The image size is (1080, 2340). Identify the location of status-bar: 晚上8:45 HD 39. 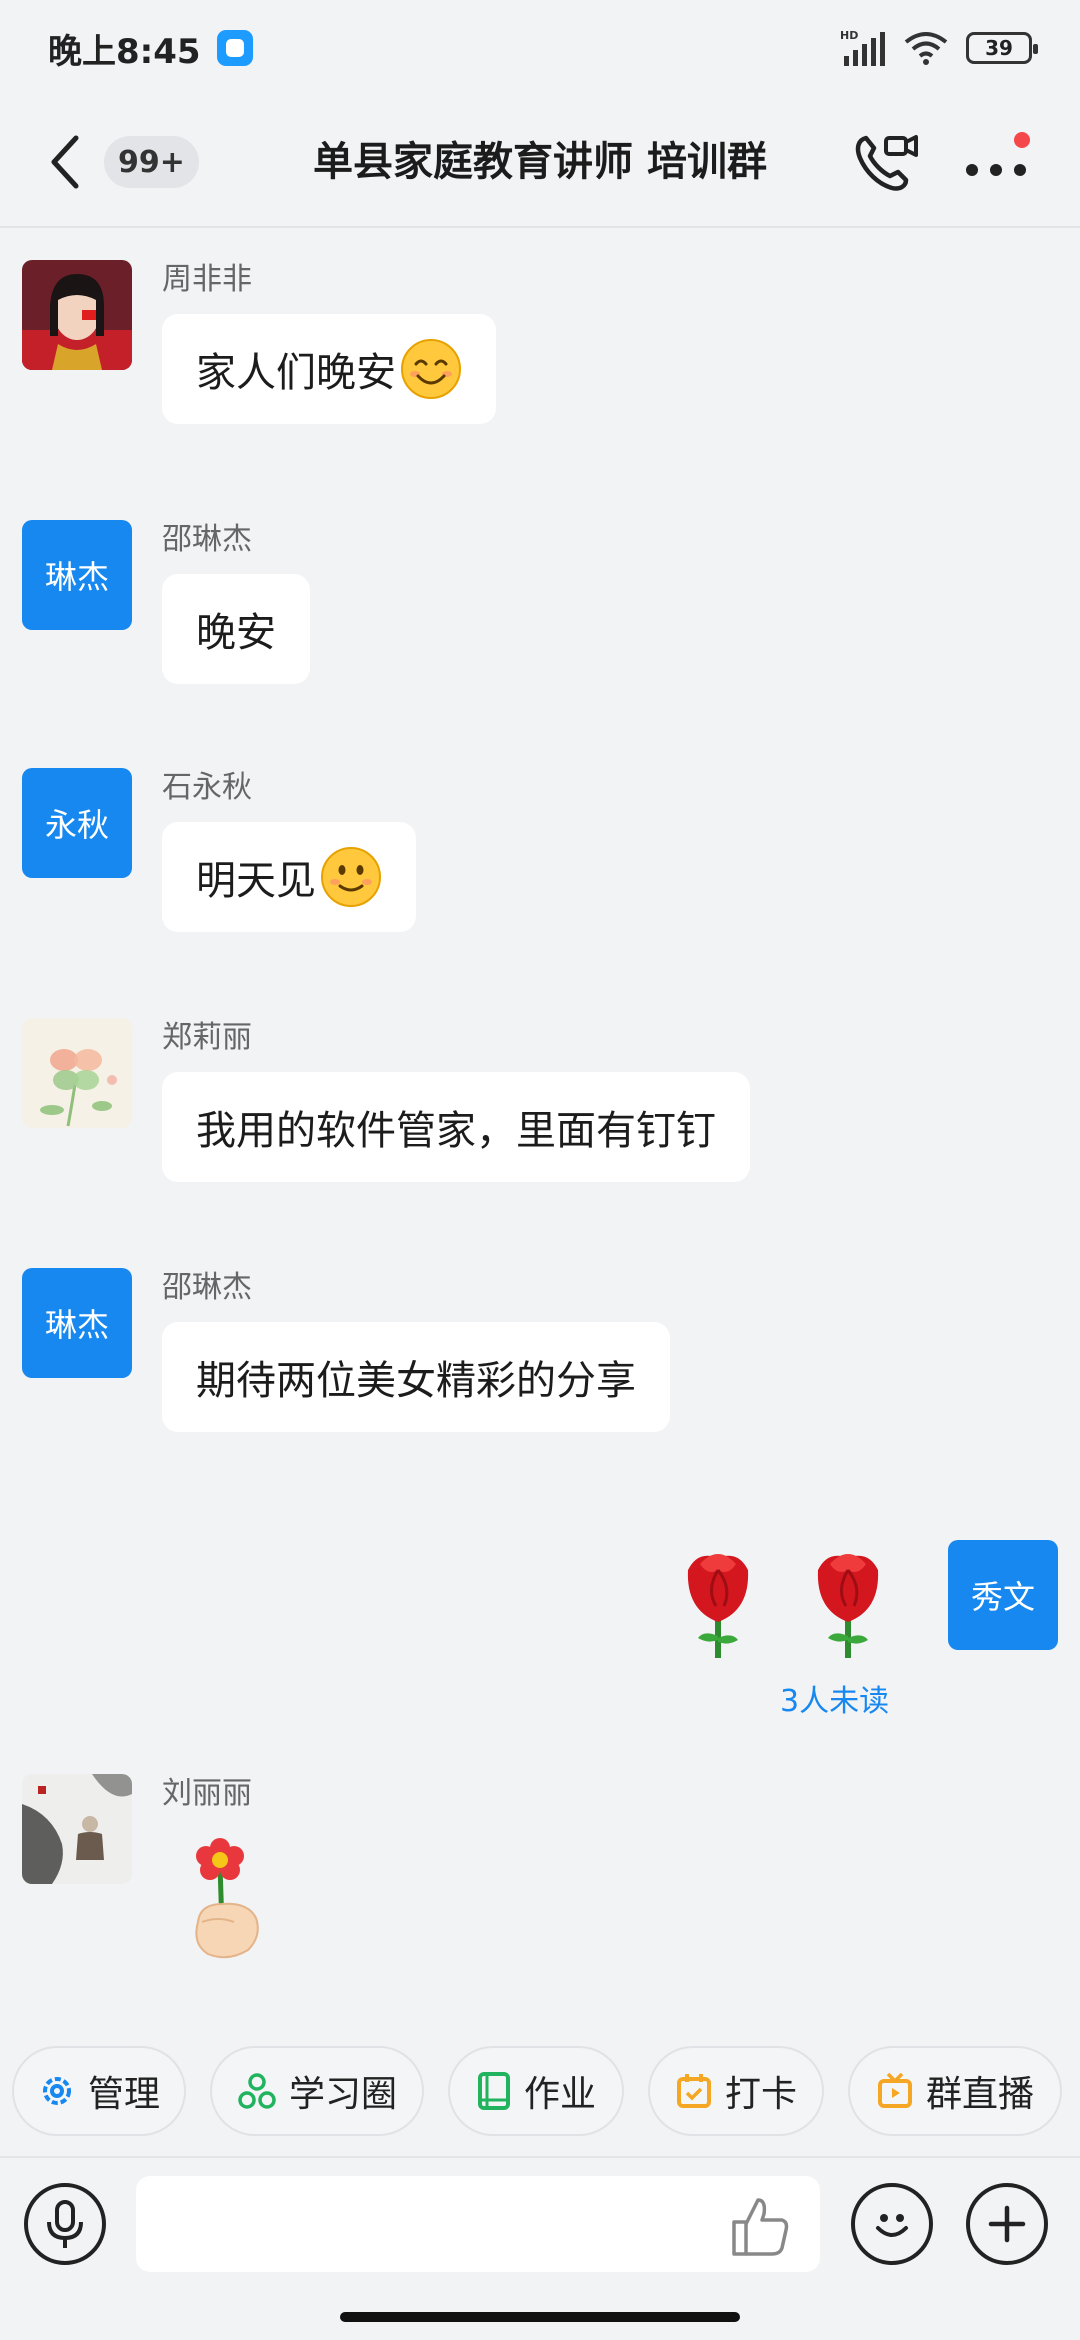
(540, 48).